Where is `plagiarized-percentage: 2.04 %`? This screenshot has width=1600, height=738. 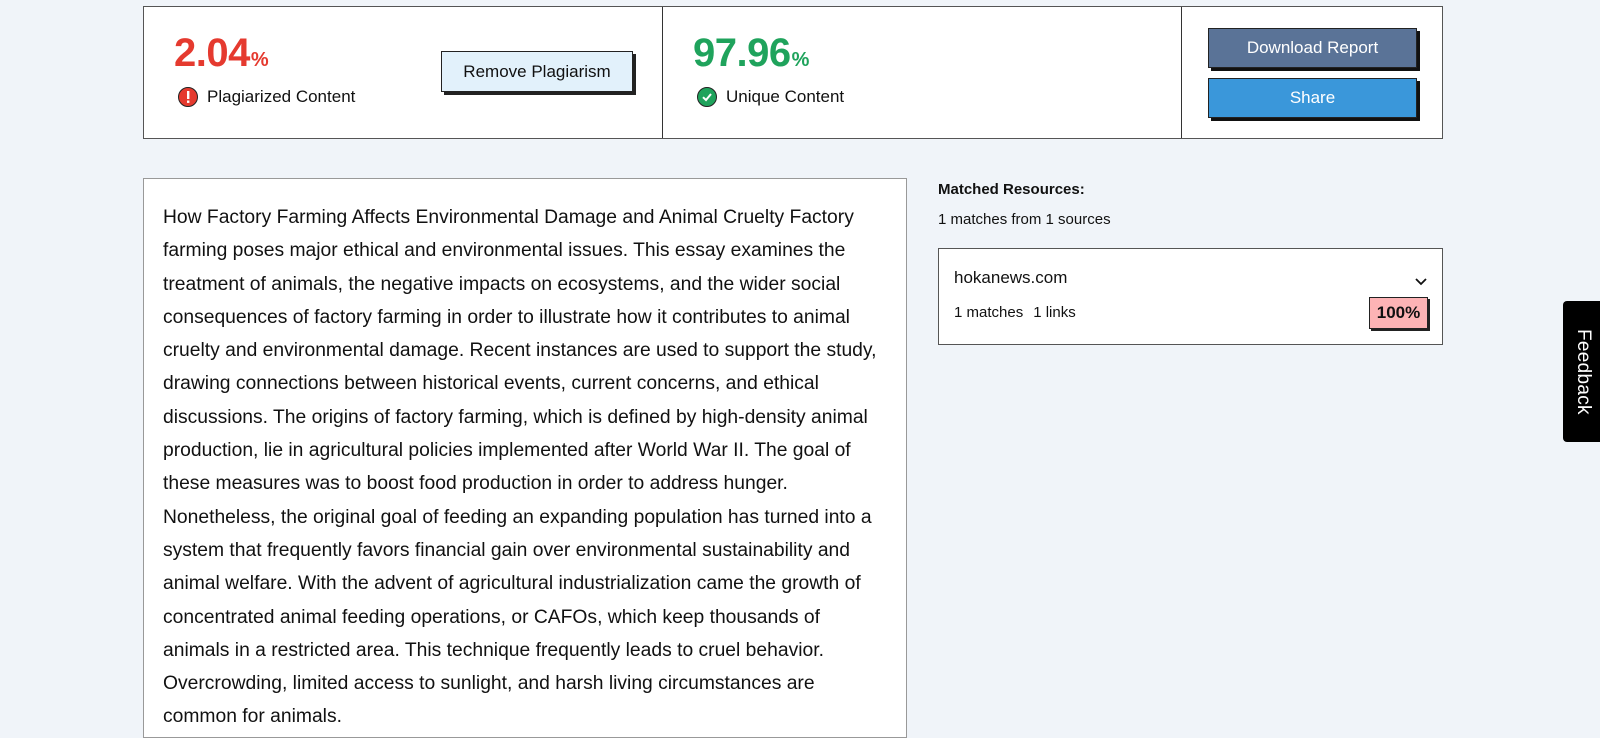
plagiarized-percentage: 2.04 % is located at coordinates (221, 53).